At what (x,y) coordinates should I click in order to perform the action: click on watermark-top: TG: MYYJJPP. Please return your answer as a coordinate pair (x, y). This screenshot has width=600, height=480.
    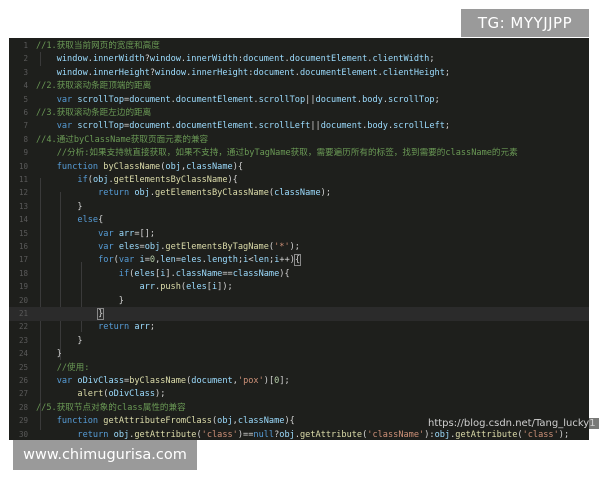
    Looking at the image, I should click on (525, 23).